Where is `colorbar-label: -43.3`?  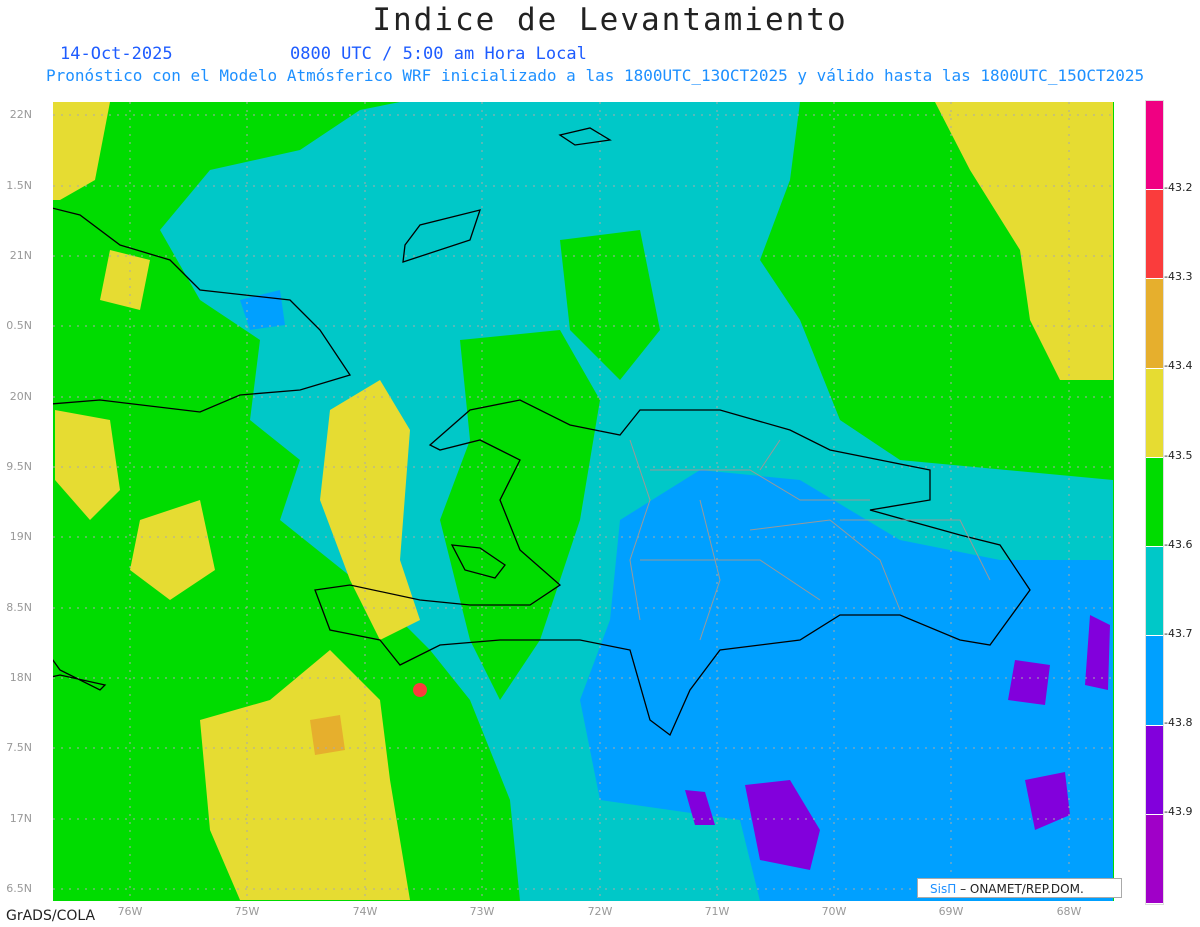
colorbar-label: -43.3 is located at coordinates (1178, 276).